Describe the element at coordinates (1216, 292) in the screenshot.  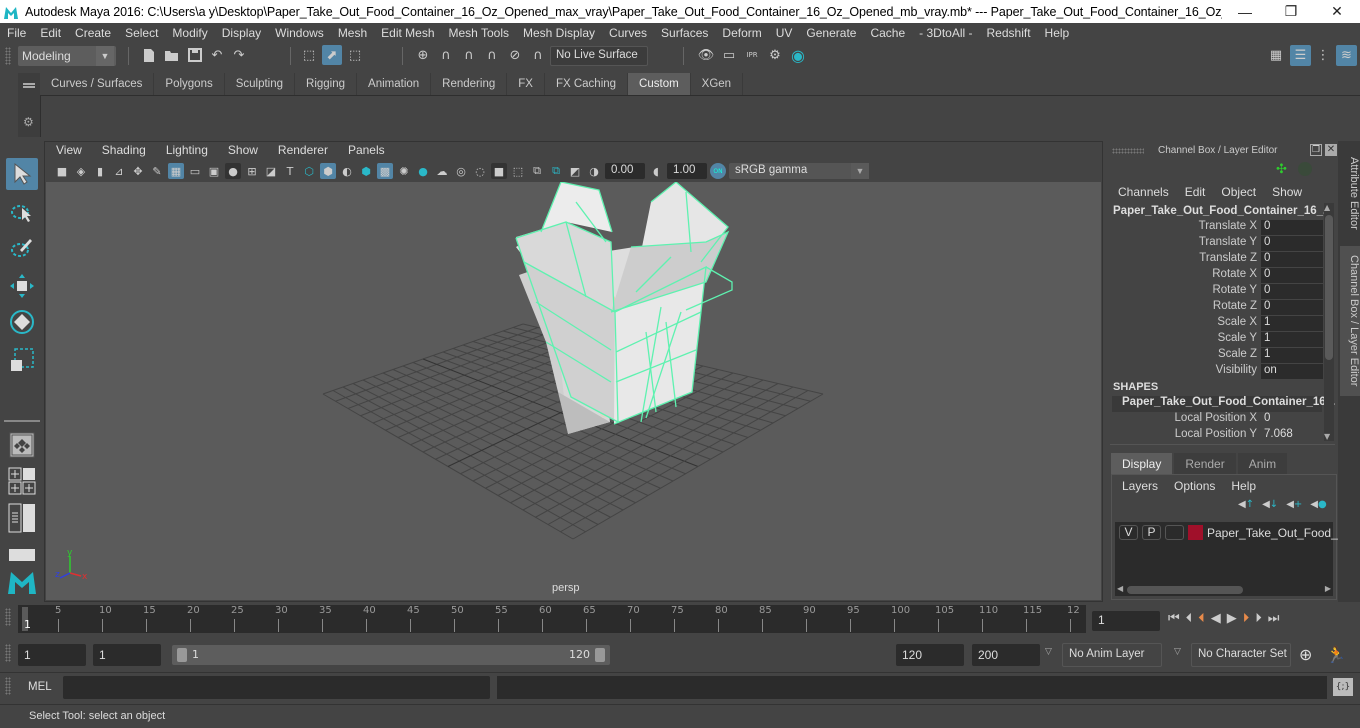
I see `channel-row: Rotate Y0` at that location.